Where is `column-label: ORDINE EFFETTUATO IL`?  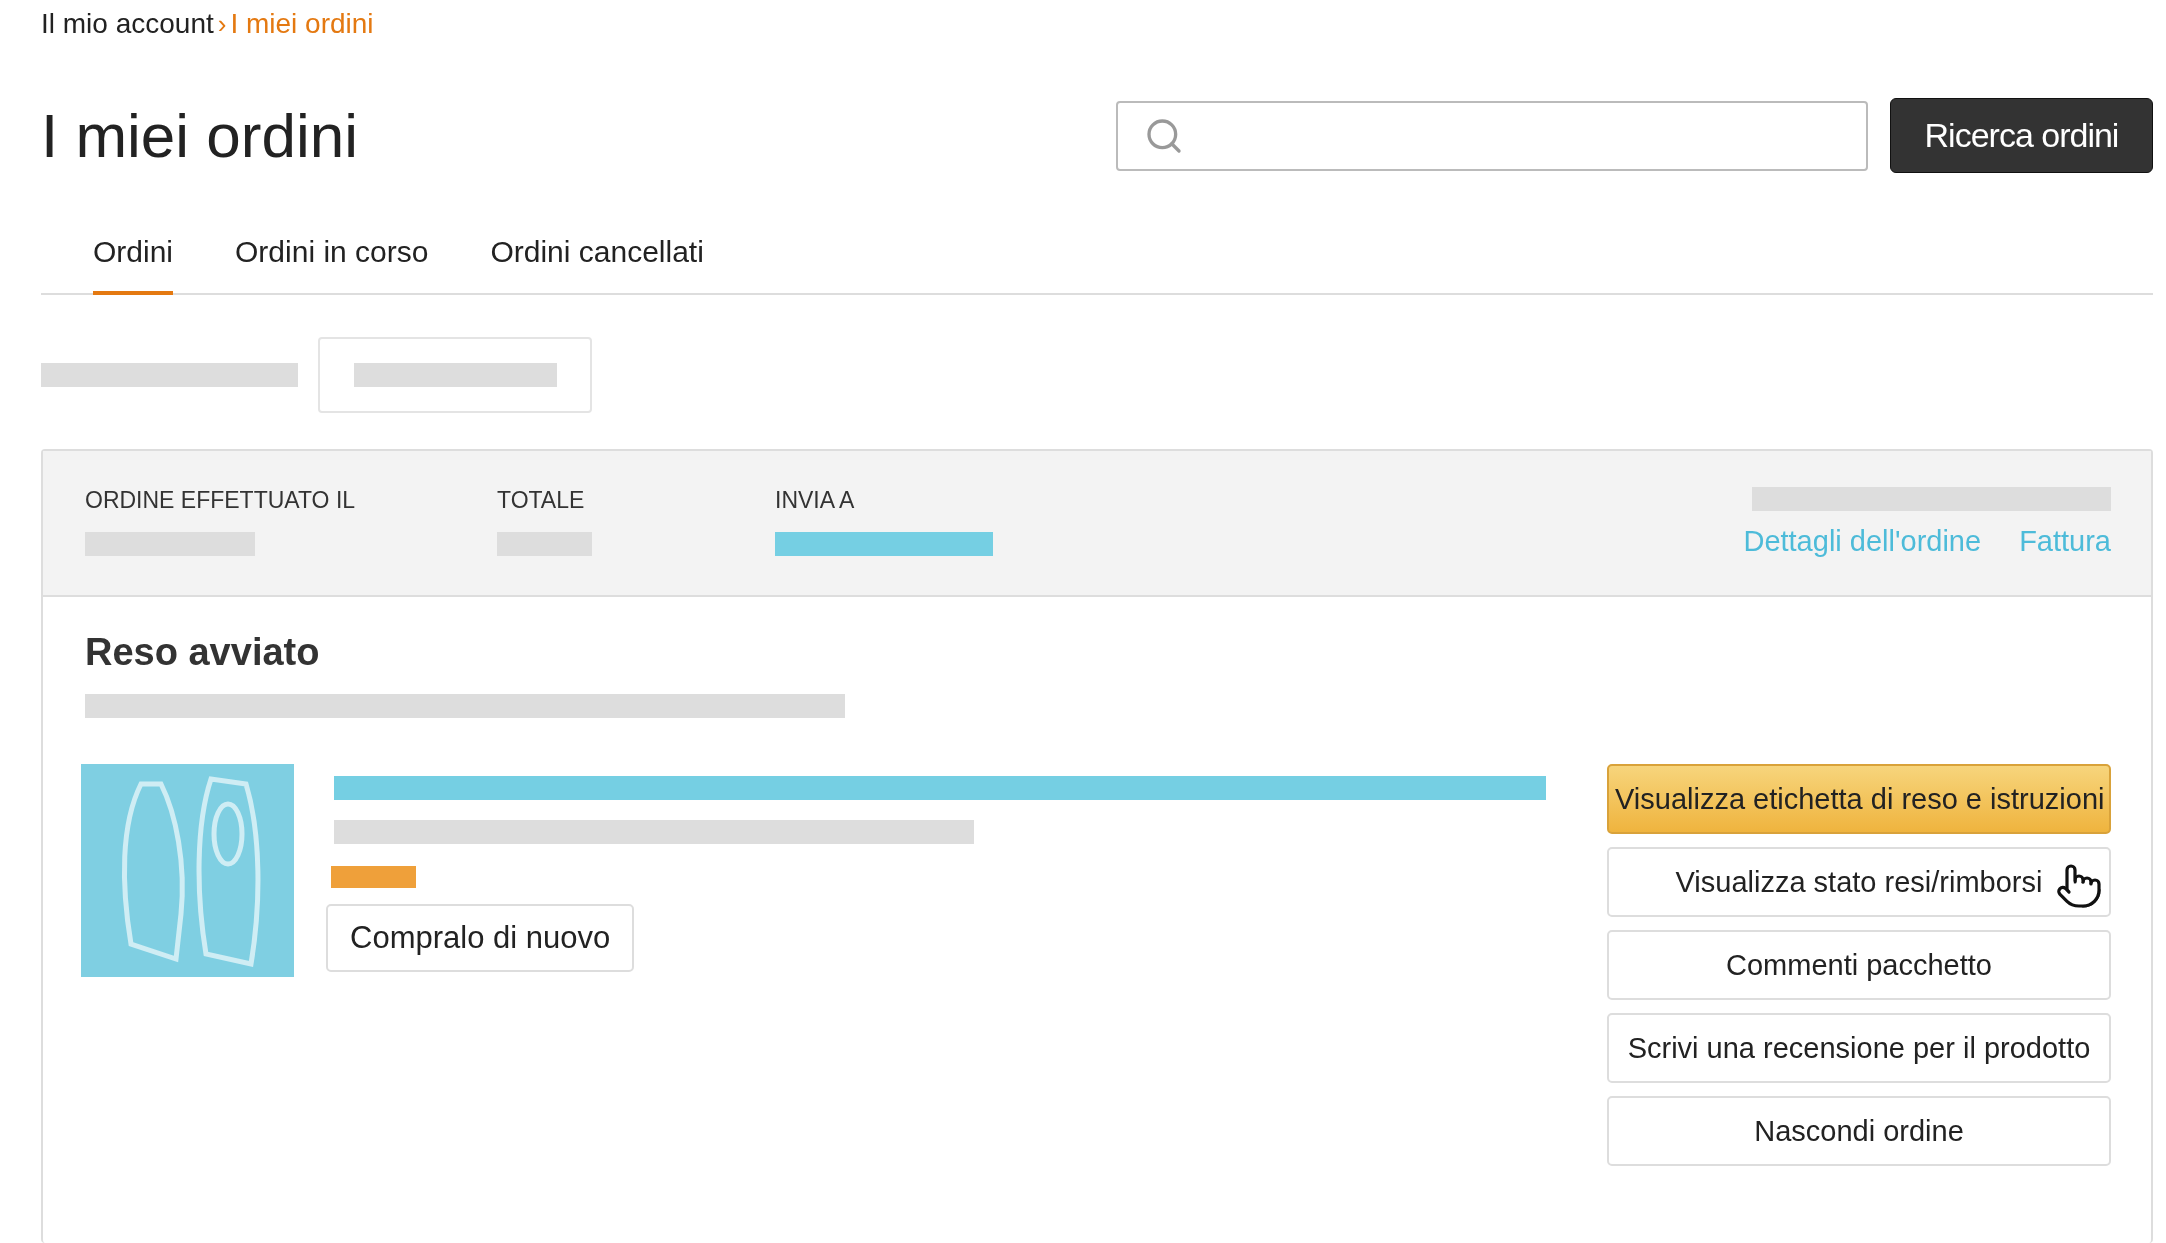 column-label: ORDINE EFFETTUATO IL is located at coordinates (221, 500).